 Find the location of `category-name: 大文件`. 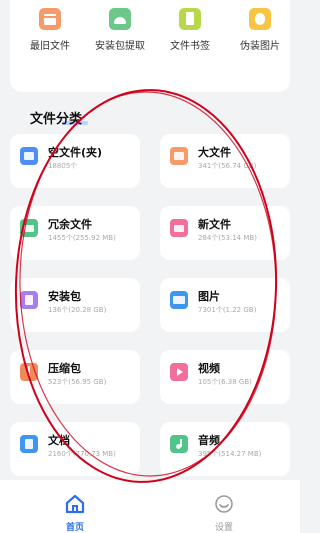

category-name: 大文件 is located at coordinates (214, 152).